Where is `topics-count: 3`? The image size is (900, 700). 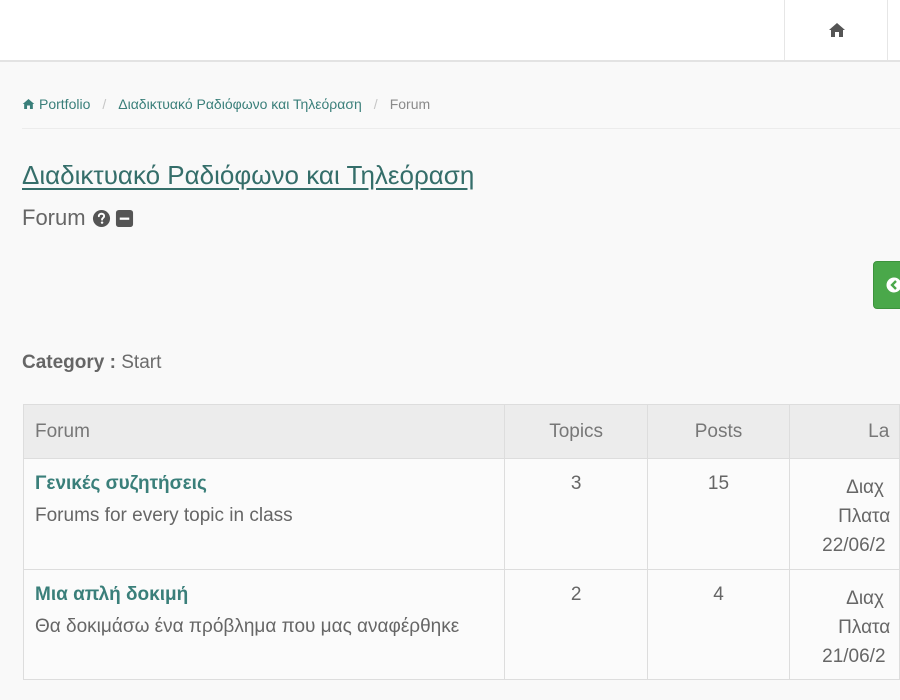 topics-count: 3 is located at coordinates (576, 514).